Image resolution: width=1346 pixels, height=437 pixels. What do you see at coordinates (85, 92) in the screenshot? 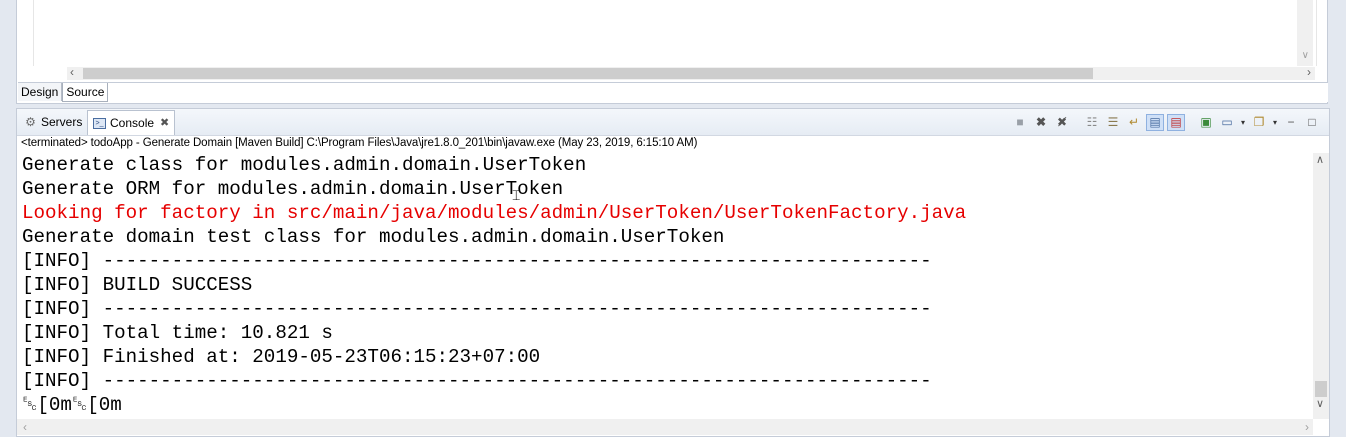
I see `tab-source: Source` at bounding box center [85, 92].